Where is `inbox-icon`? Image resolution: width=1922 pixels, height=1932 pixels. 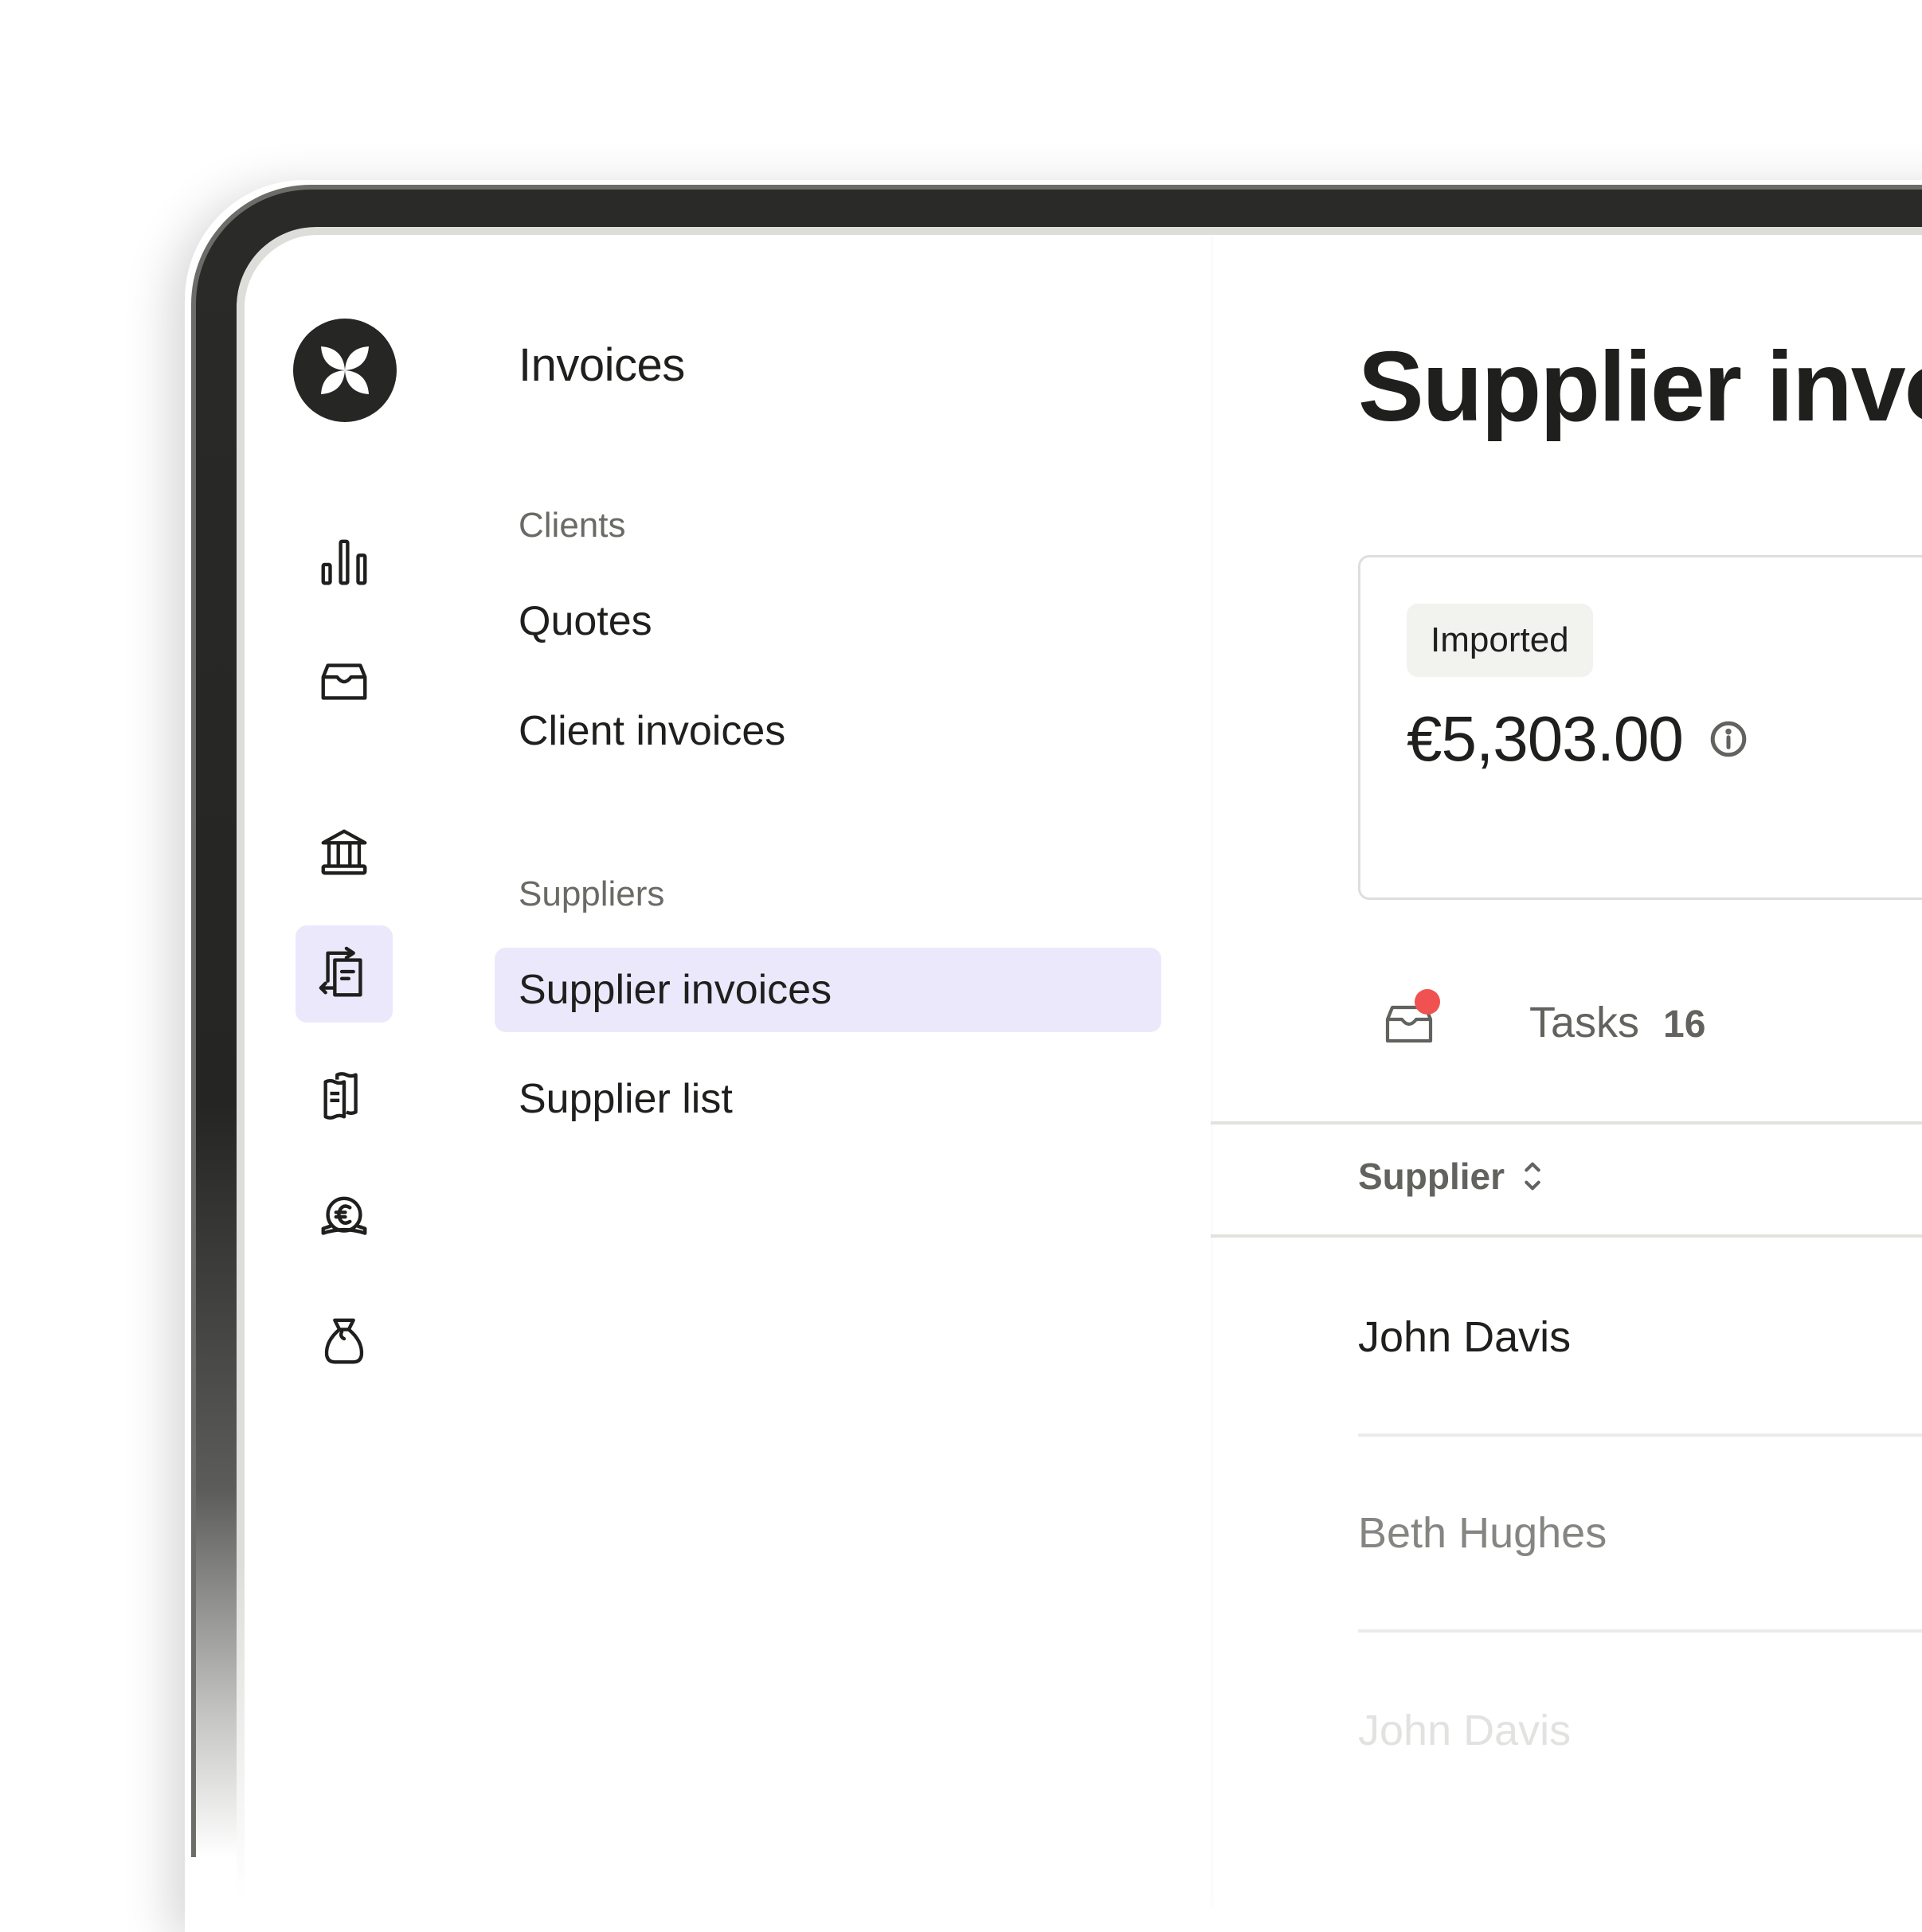 inbox-icon is located at coordinates (344, 681).